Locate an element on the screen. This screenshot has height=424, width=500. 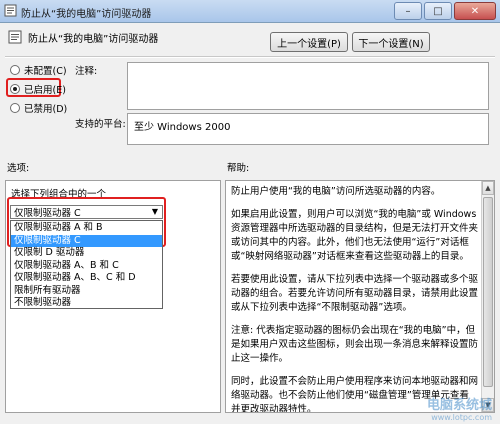
radio-not-configured: 未配置(C) is located at coordinates (38, 70).